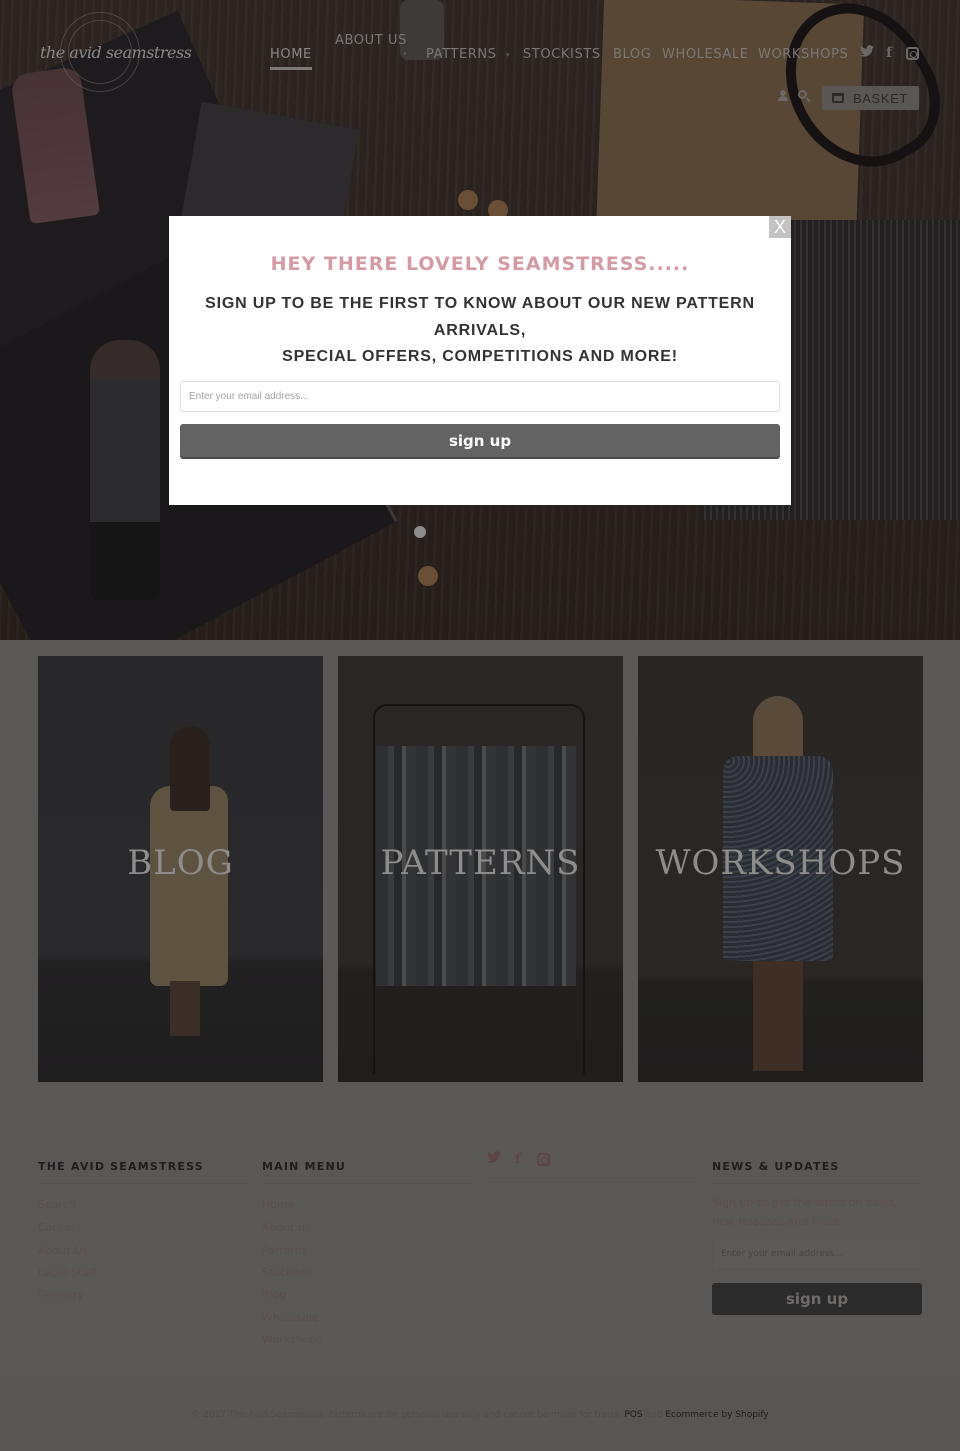  Describe the element at coordinates (780, 227) in the screenshot. I see `close-popup-button: X` at that location.